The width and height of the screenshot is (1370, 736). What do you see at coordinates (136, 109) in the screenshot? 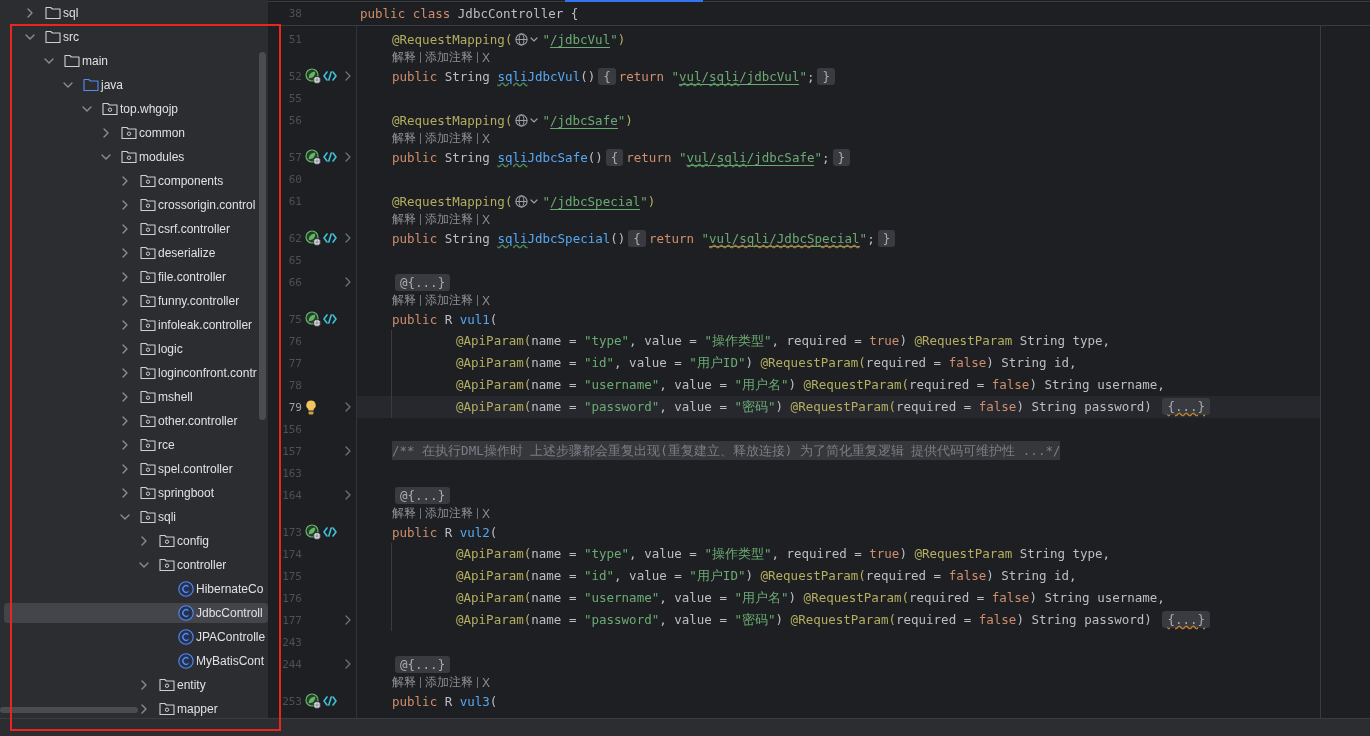
I see `tree-item: top.whgojp` at bounding box center [136, 109].